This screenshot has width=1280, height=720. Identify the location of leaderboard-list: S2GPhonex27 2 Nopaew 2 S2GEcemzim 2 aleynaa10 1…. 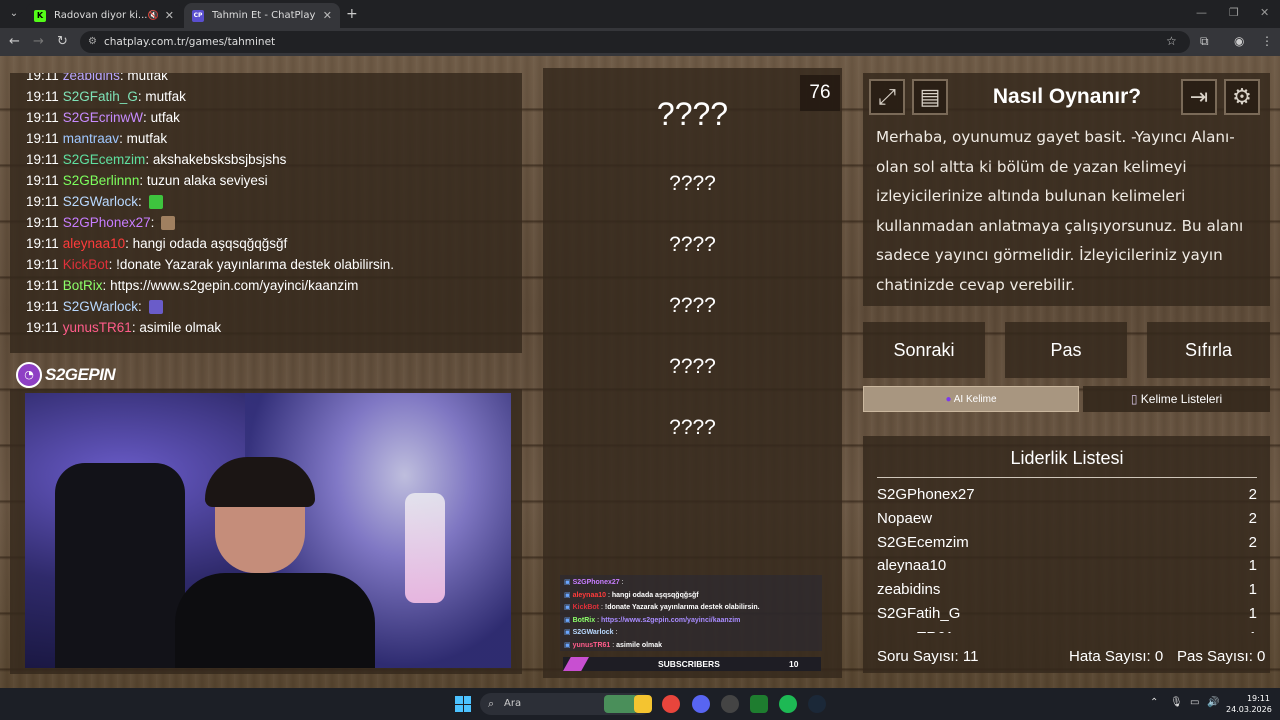
(1067, 558).